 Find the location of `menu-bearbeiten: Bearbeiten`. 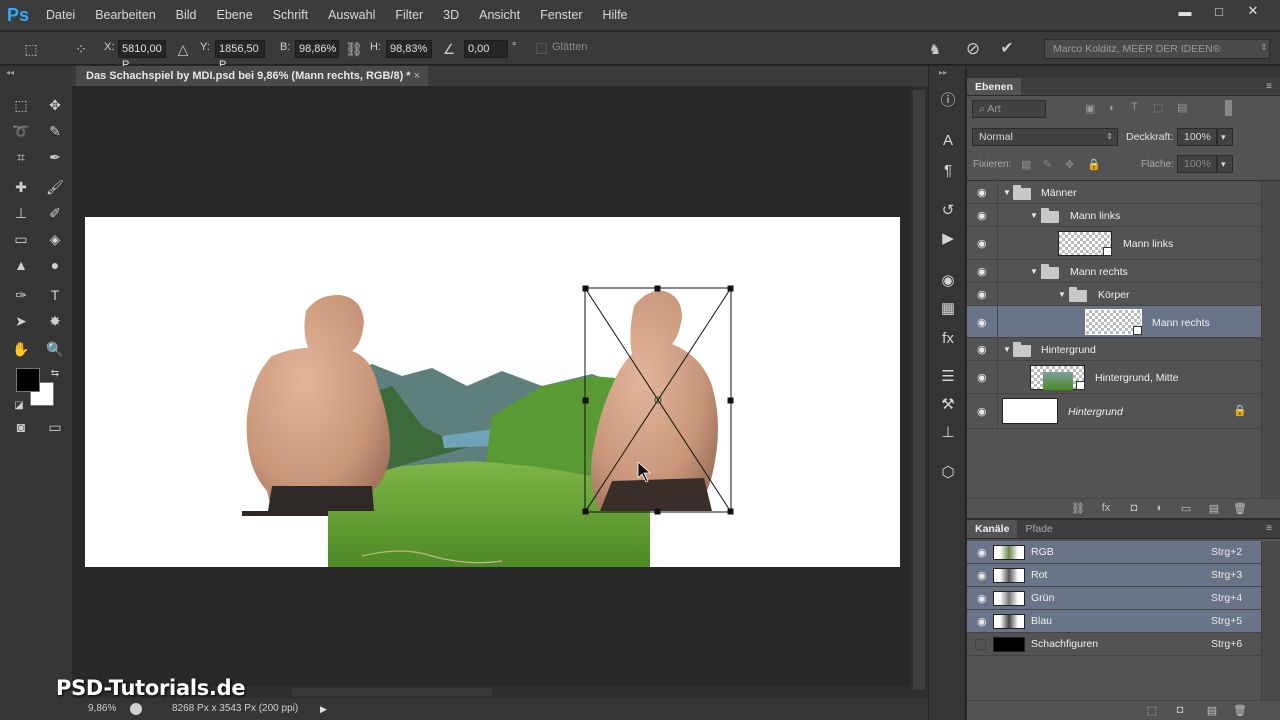

menu-bearbeiten: Bearbeiten is located at coordinates (125, 15).